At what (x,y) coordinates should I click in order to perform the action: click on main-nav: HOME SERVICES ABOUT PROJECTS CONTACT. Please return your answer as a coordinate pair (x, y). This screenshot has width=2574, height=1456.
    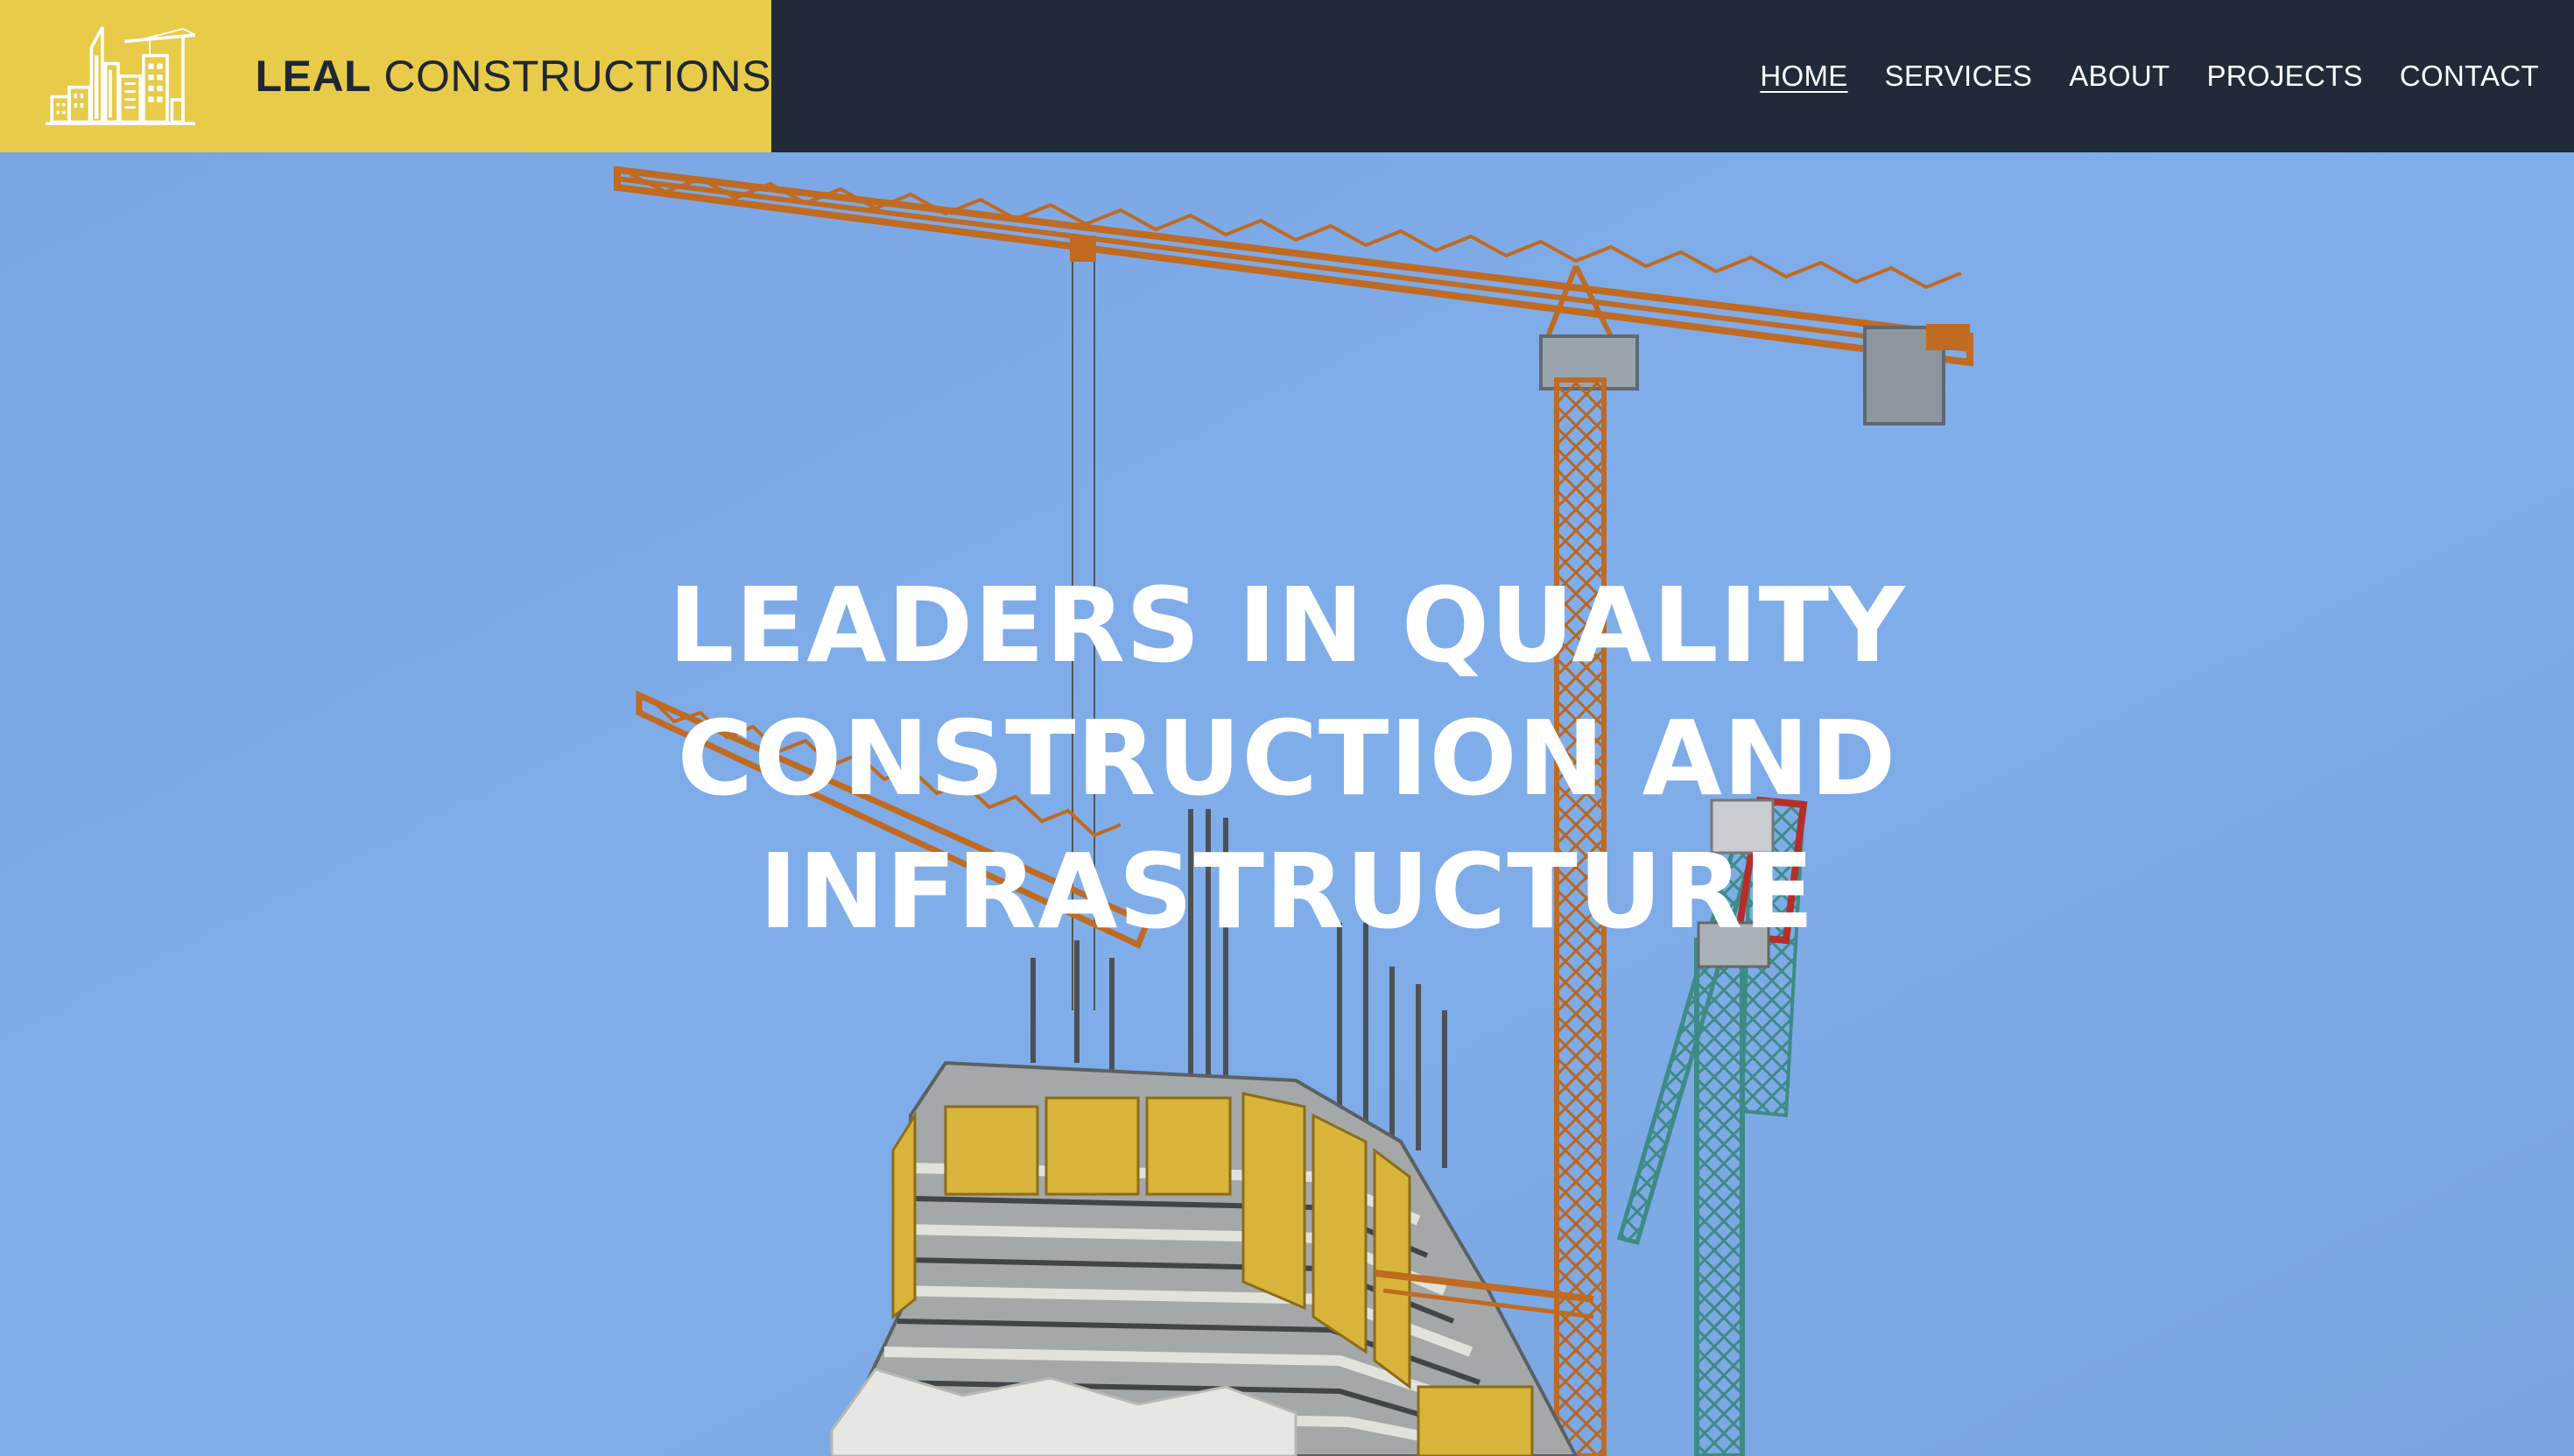
    Looking at the image, I should click on (2149, 76).